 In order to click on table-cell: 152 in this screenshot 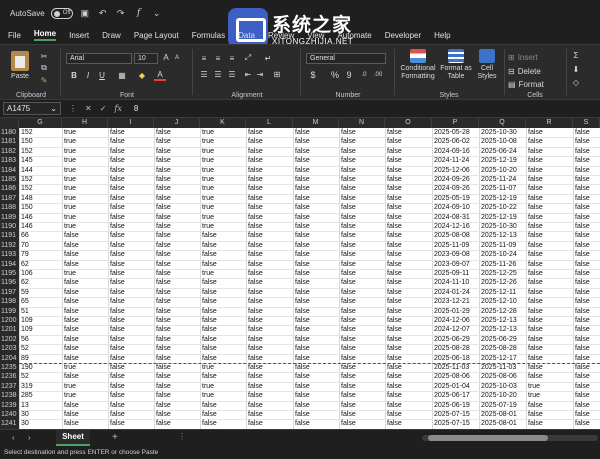, I will do `click(40, 188)`.